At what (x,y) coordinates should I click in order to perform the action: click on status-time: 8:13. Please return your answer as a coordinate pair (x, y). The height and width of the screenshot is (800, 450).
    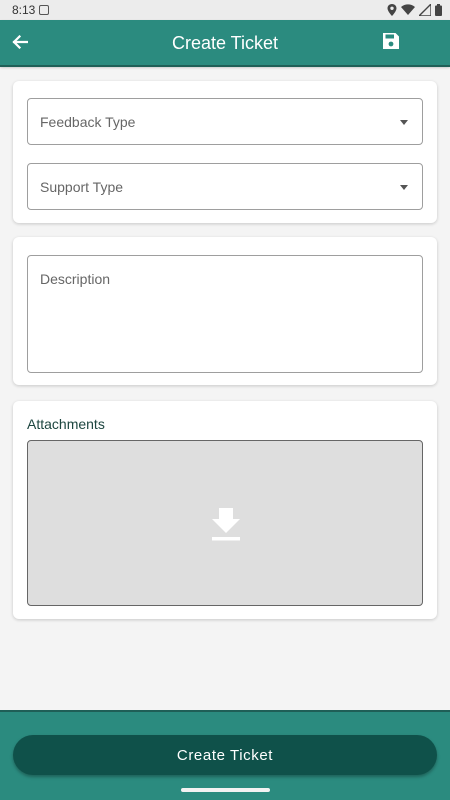
    Looking at the image, I should click on (24, 10).